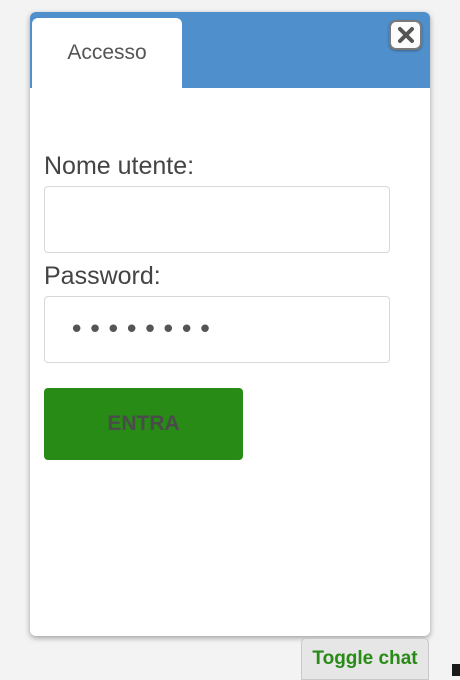  Describe the element at coordinates (119, 166) in the screenshot. I see `username-label: Nome utente:` at that location.